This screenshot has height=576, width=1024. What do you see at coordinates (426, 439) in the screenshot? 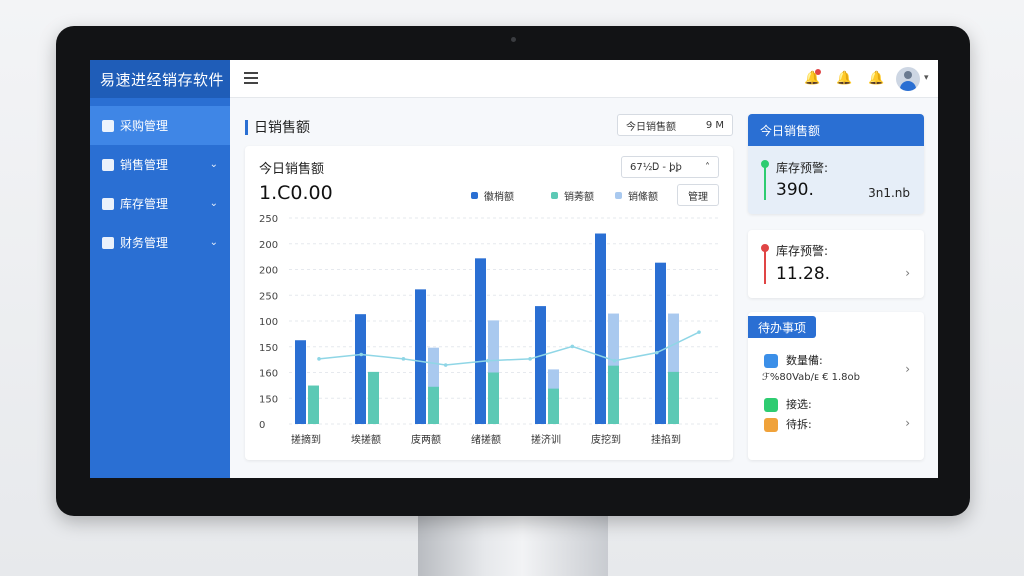
I see `x-tick-label: 庋两额` at bounding box center [426, 439].